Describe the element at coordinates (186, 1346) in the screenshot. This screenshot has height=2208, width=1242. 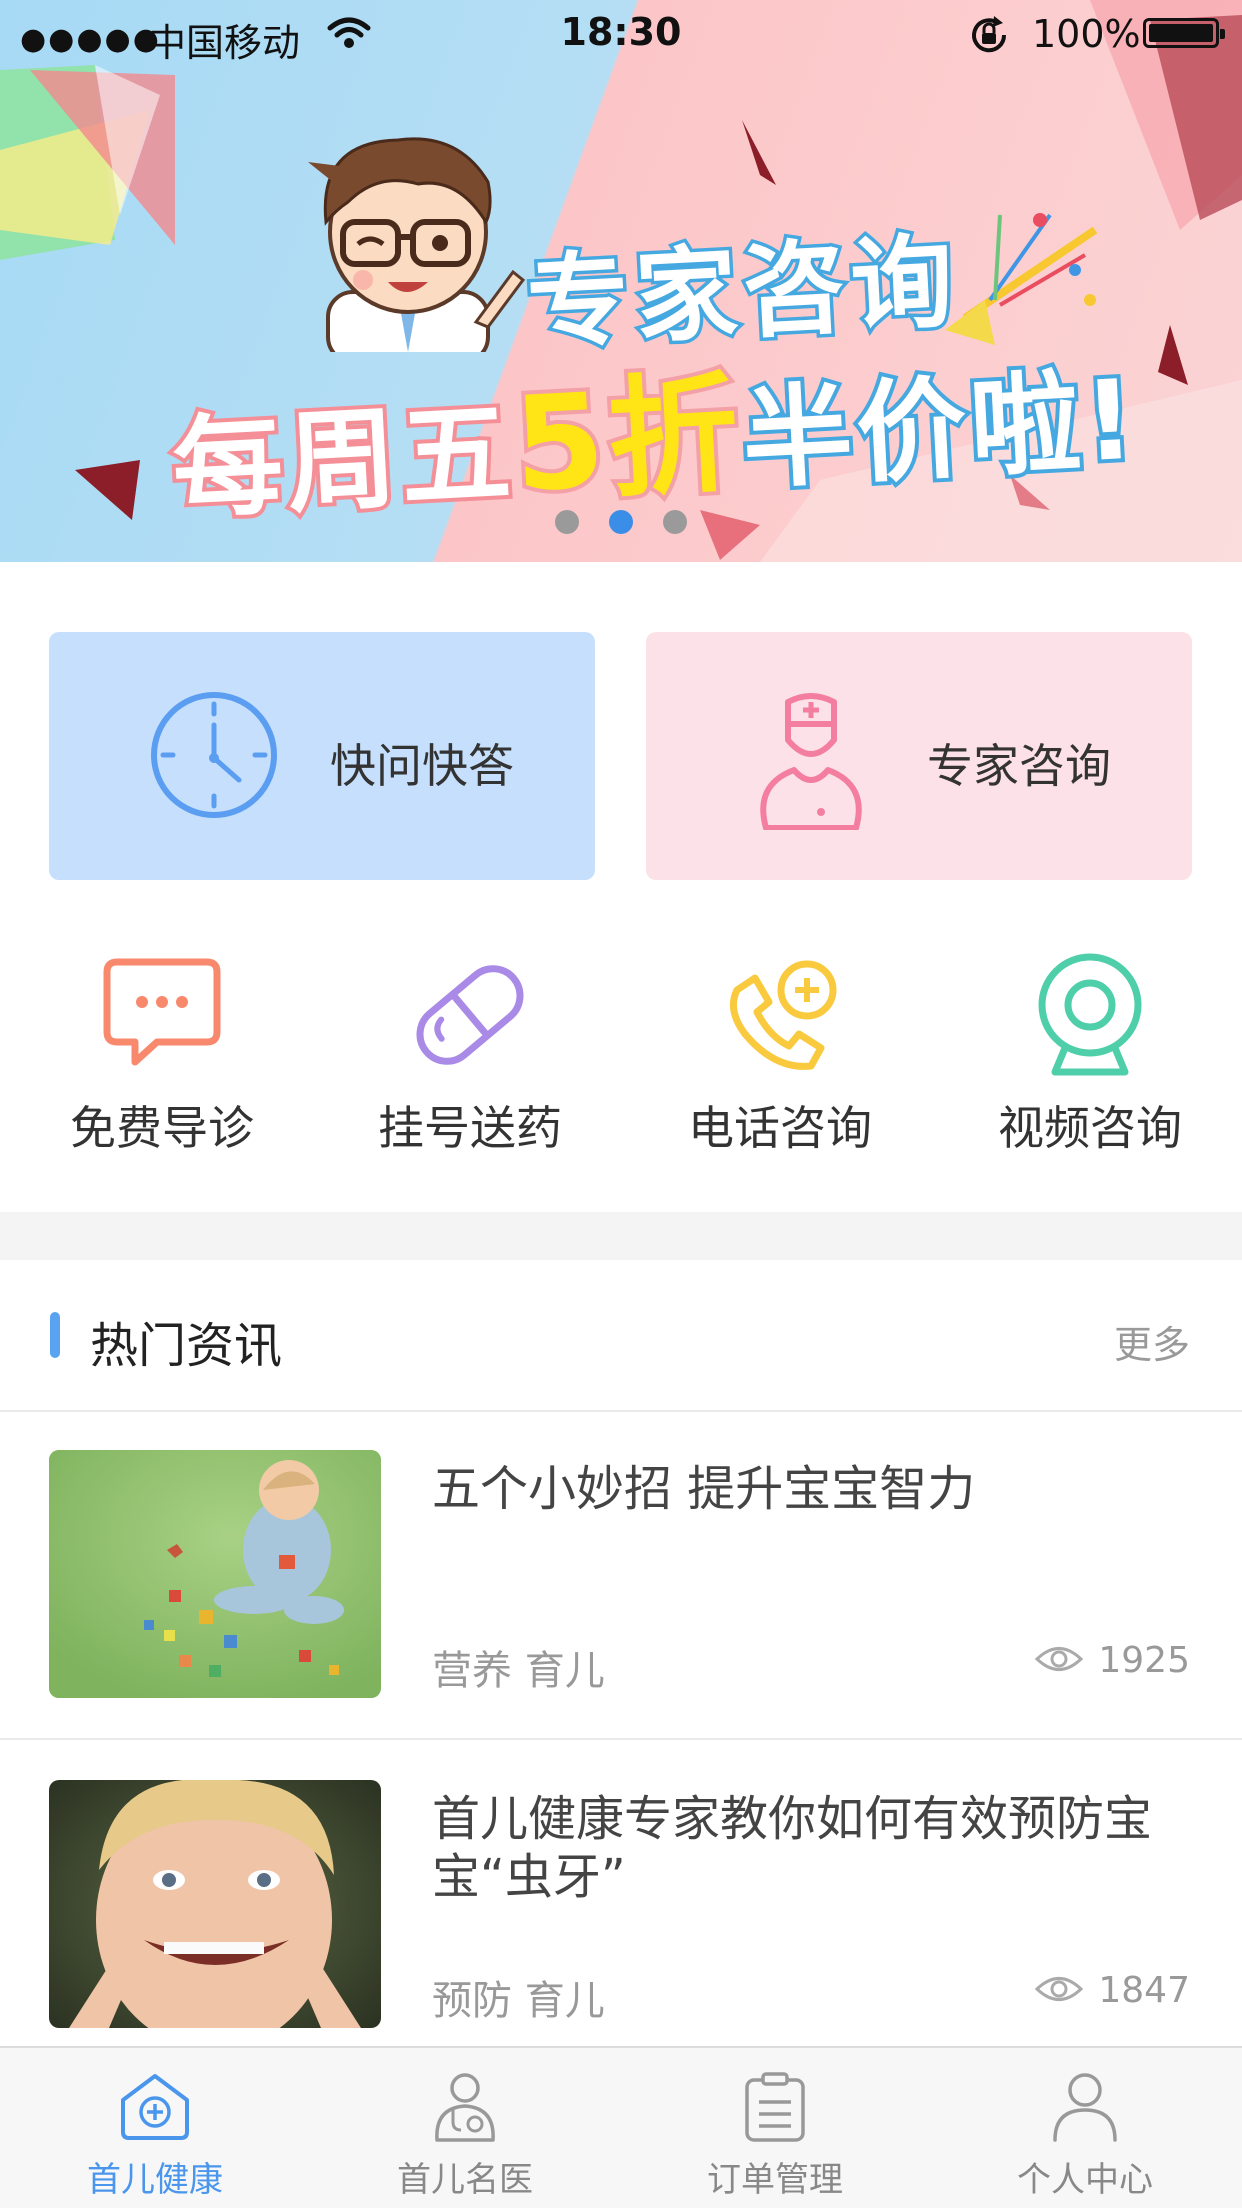
I see `section-title: 热门资讯` at that location.